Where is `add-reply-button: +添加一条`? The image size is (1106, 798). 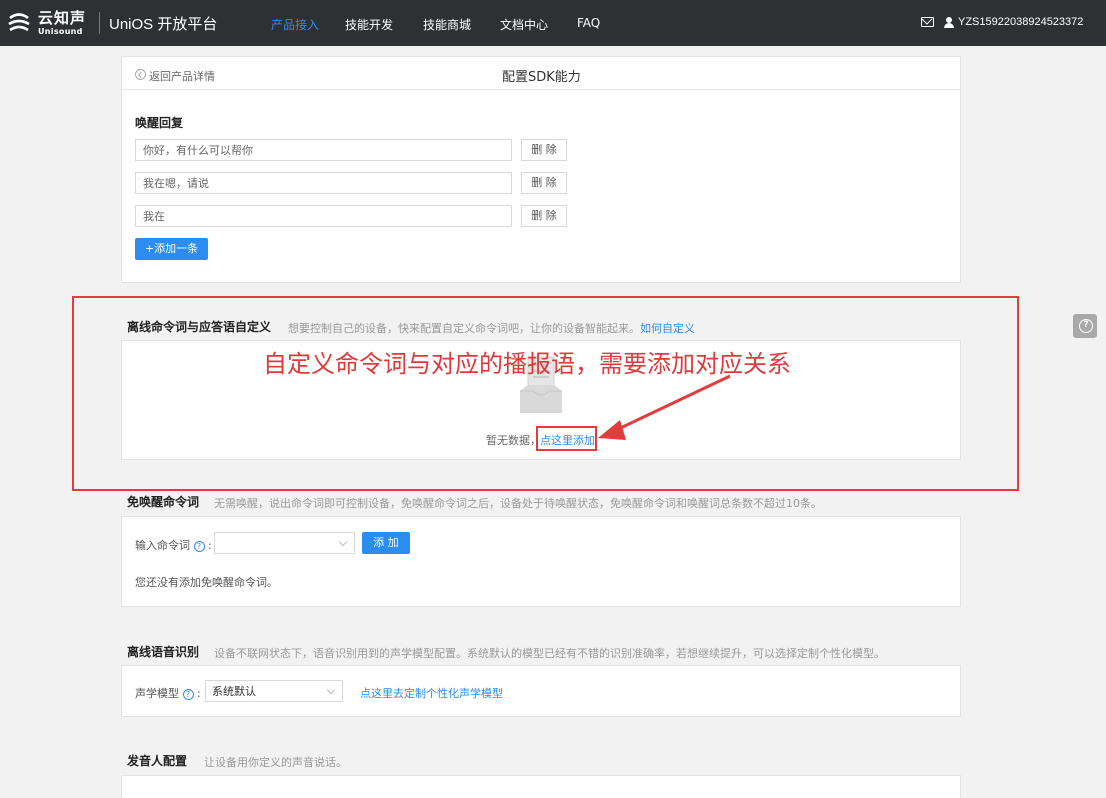 add-reply-button: +添加一条 is located at coordinates (171, 249).